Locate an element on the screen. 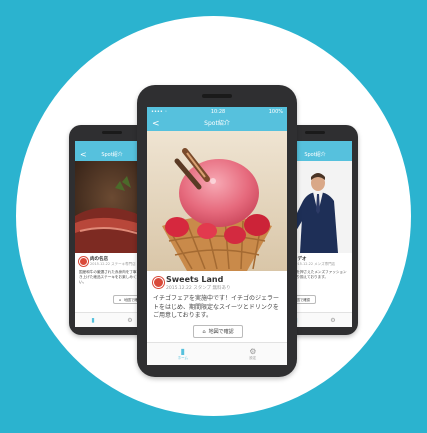  tab-bar: ▮ ホーム ⚙ 設定 is located at coordinates (217, 353).